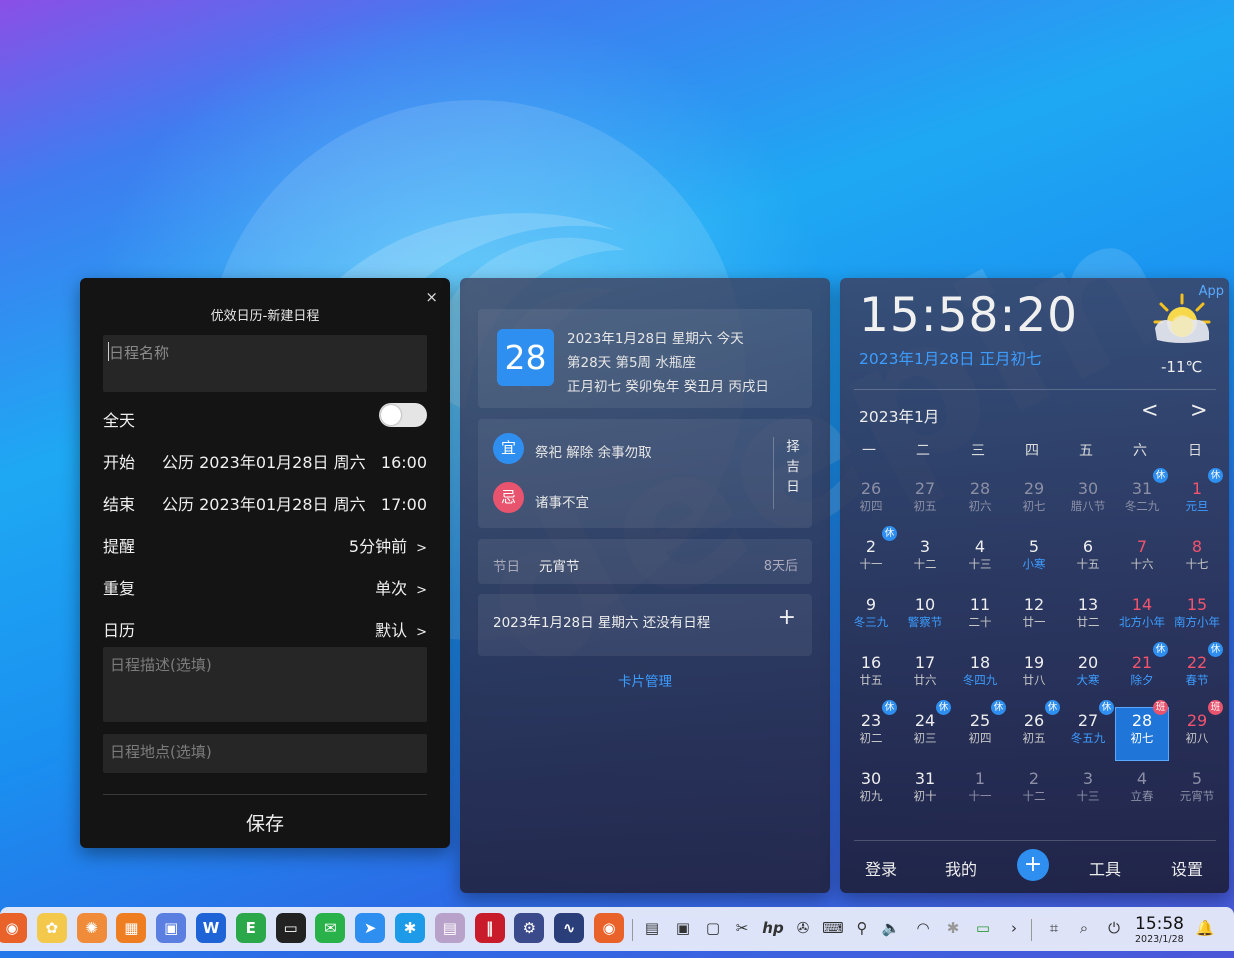 This screenshot has height=958, width=1234. Describe the element at coordinates (401, 629) in the screenshot. I see `calendar-value-wrap: 默认 >` at that location.